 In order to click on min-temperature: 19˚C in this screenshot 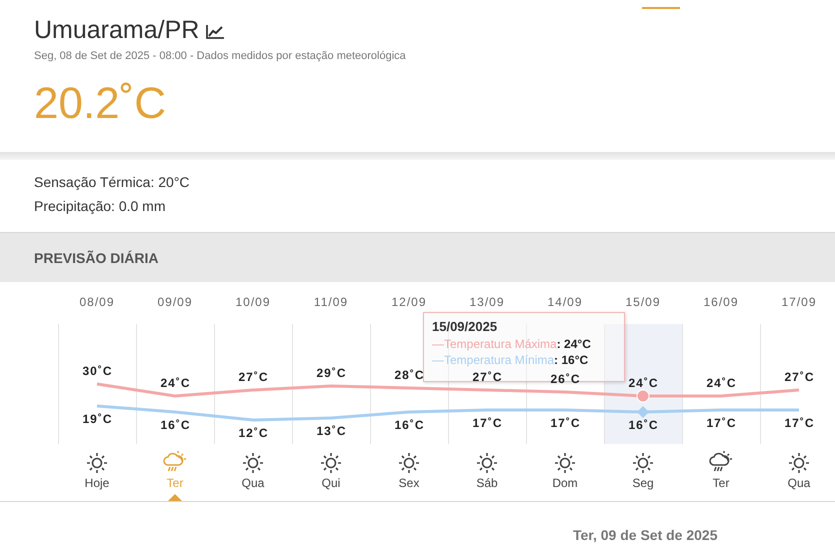, I will do `click(97, 419)`.